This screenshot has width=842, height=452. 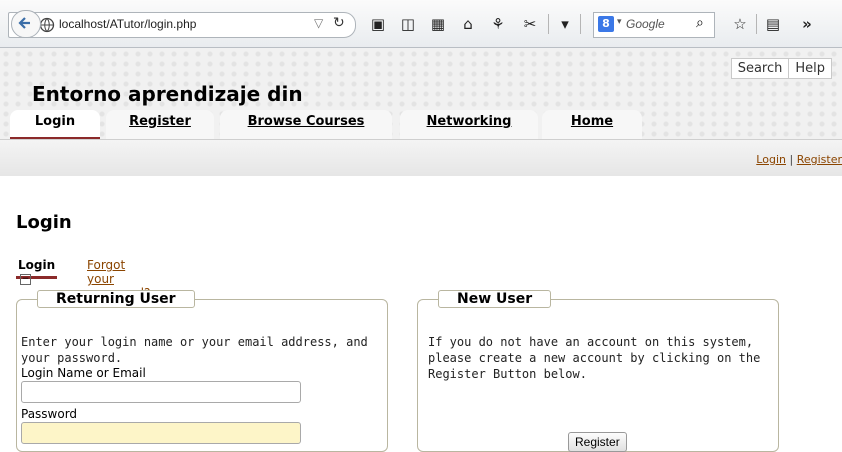 I want to click on tab-home: Home, so click(x=592, y=125).